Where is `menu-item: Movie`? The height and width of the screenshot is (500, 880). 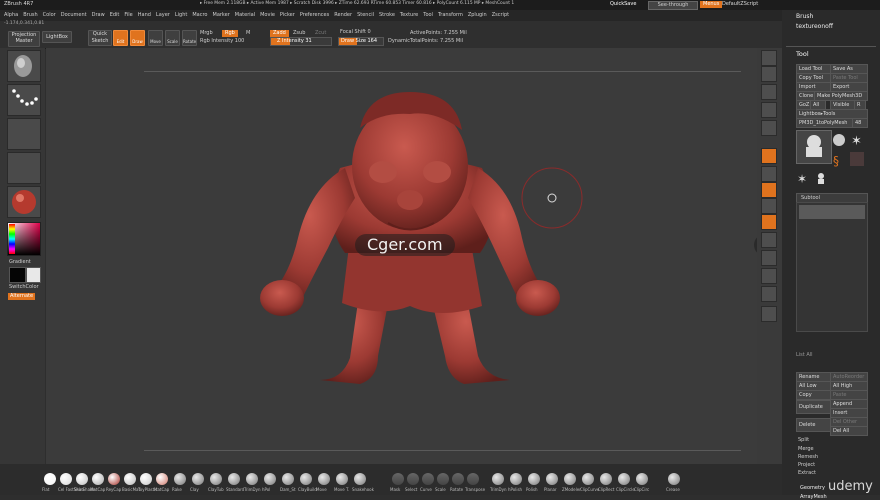
menu-item: Movie is located at coordinates (267, 15).